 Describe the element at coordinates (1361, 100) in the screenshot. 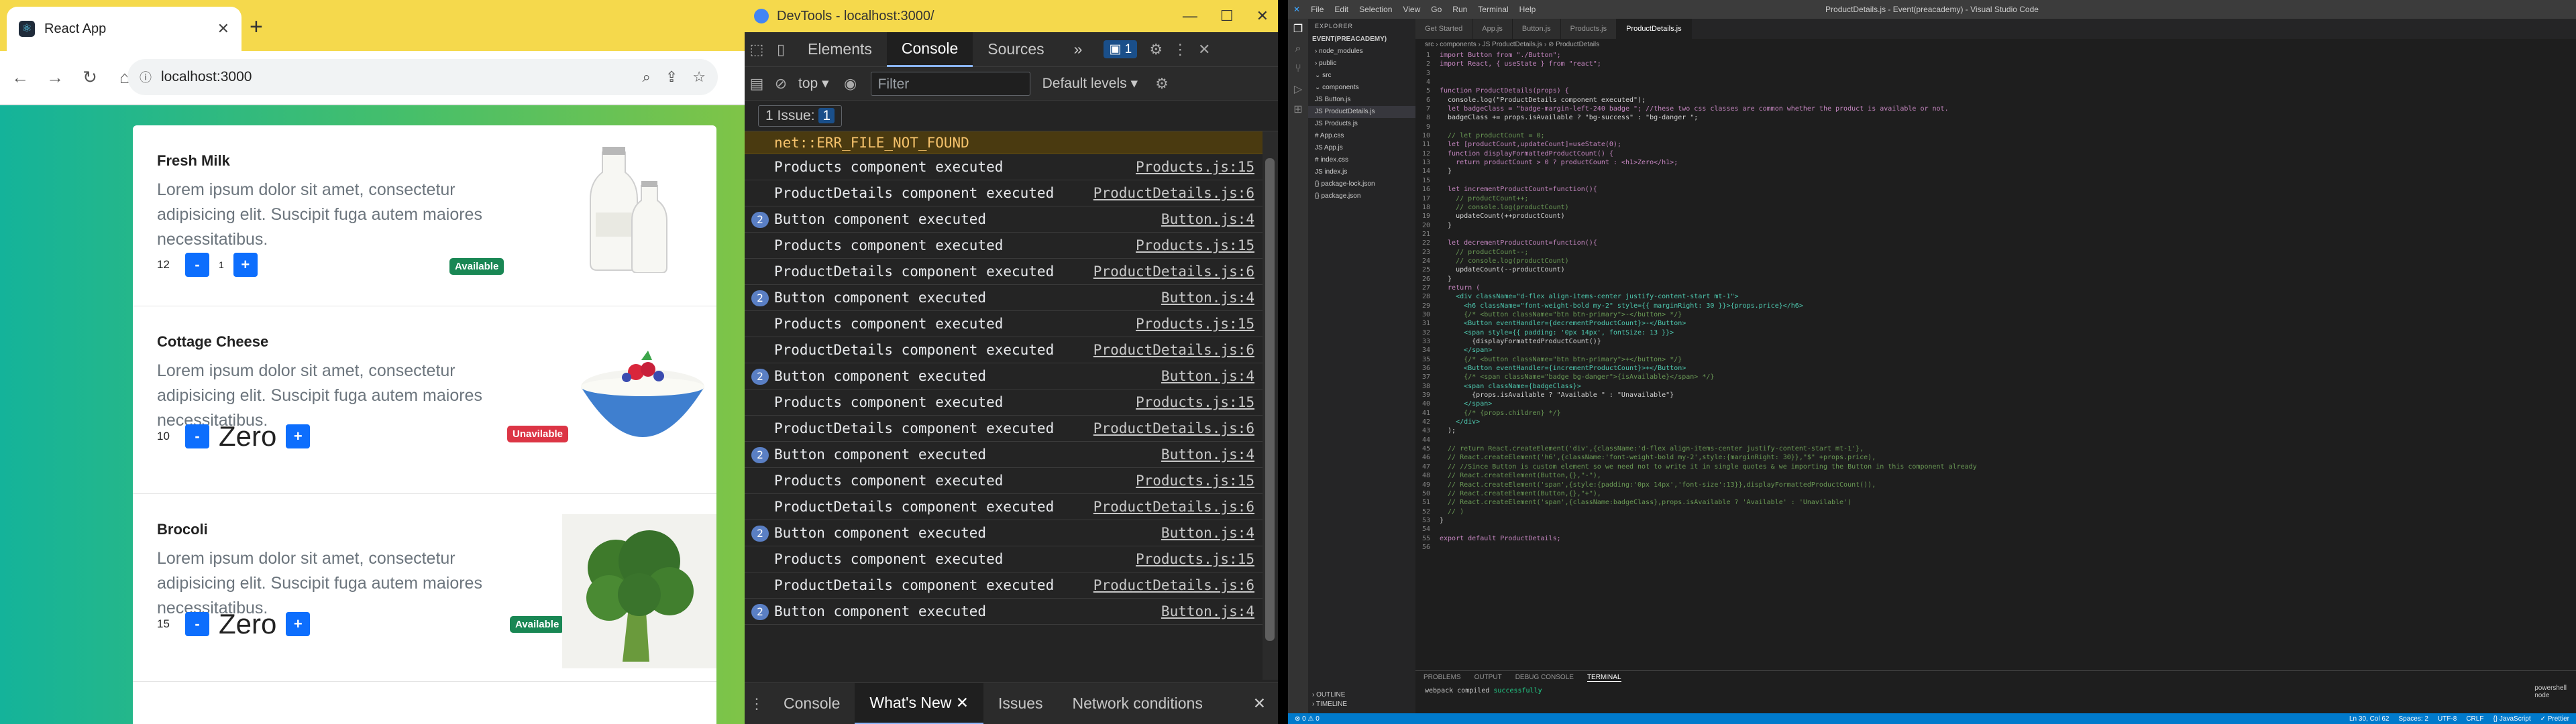

I see `file-tree-item: JS Button.js` at that location.